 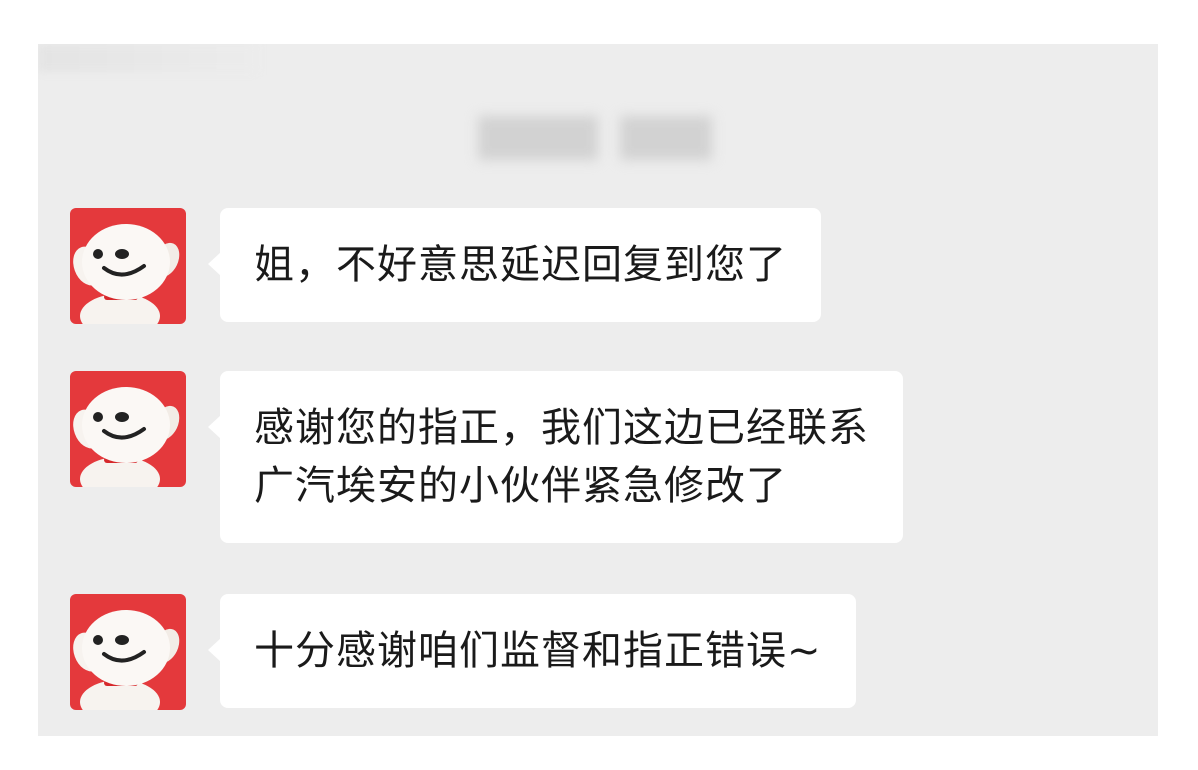 What do you see at coordinates (532, 651) in the screenshot?
I see `message-bubble: 十分感谢咱们监督和指正错误~` at bounding box center [532, 651].